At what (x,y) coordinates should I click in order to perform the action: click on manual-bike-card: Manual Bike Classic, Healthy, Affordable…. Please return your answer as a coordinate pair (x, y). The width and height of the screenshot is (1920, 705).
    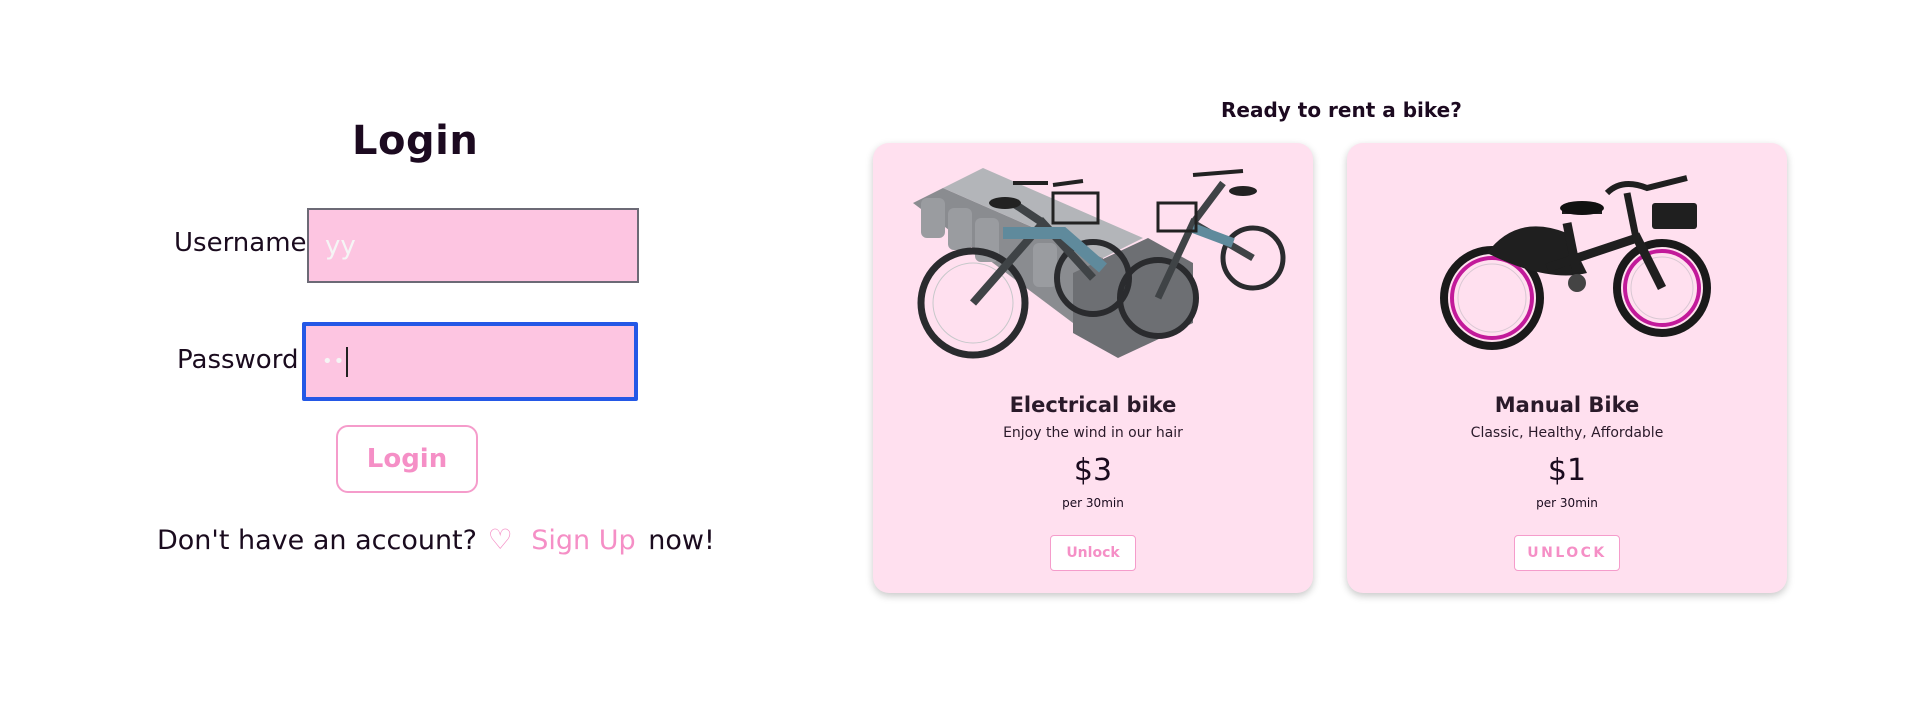
    Looking at the image, I should click on (1567, 368).